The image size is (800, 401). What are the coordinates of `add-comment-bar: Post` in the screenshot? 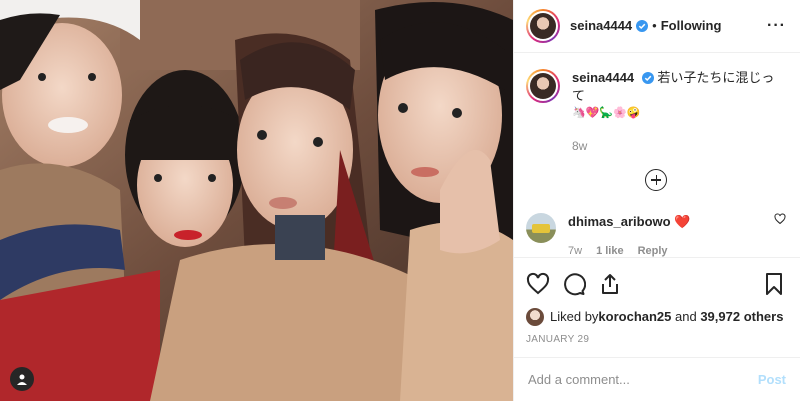 It's located at (657, 378).